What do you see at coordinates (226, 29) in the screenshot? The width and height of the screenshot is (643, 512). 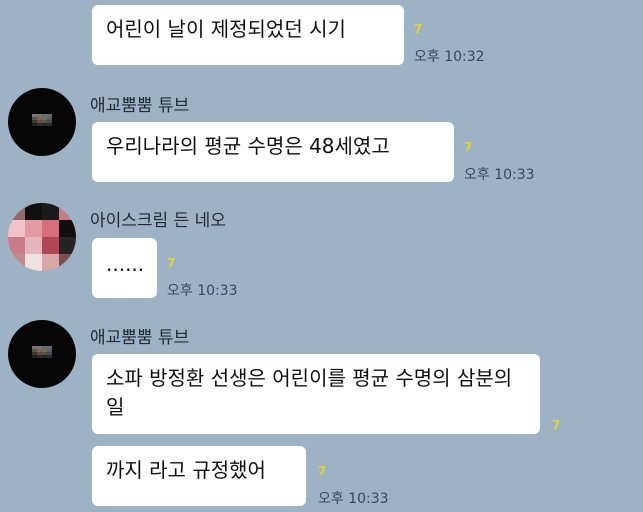 I see `message-text: 어린이 날이 제정되었던 시기` at bounding box center [226, 29].